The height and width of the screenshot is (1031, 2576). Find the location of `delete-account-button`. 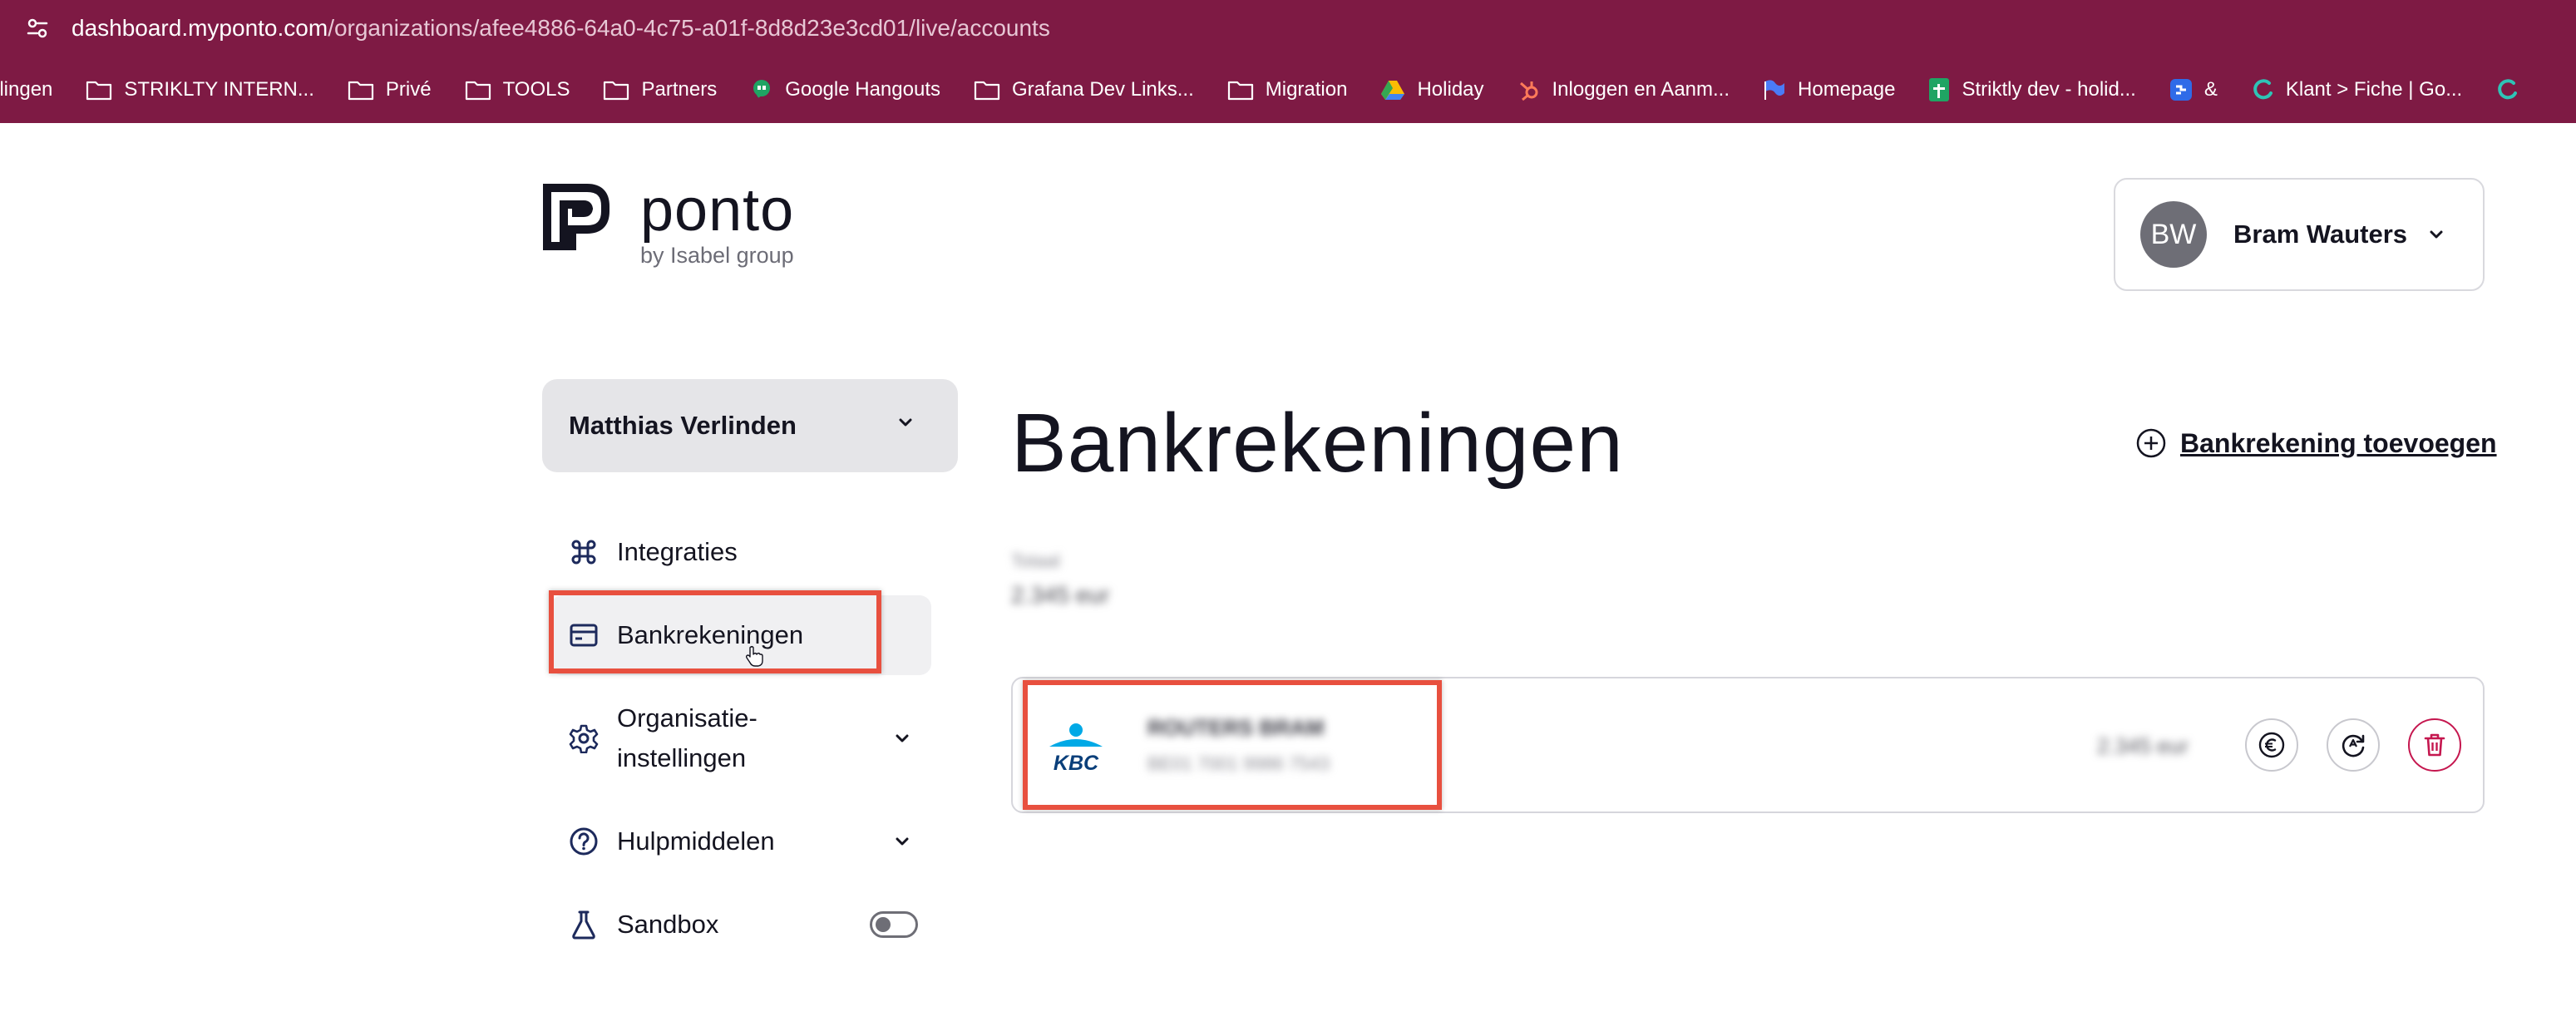

delete-account-button is located at coordinates (2434, 745).